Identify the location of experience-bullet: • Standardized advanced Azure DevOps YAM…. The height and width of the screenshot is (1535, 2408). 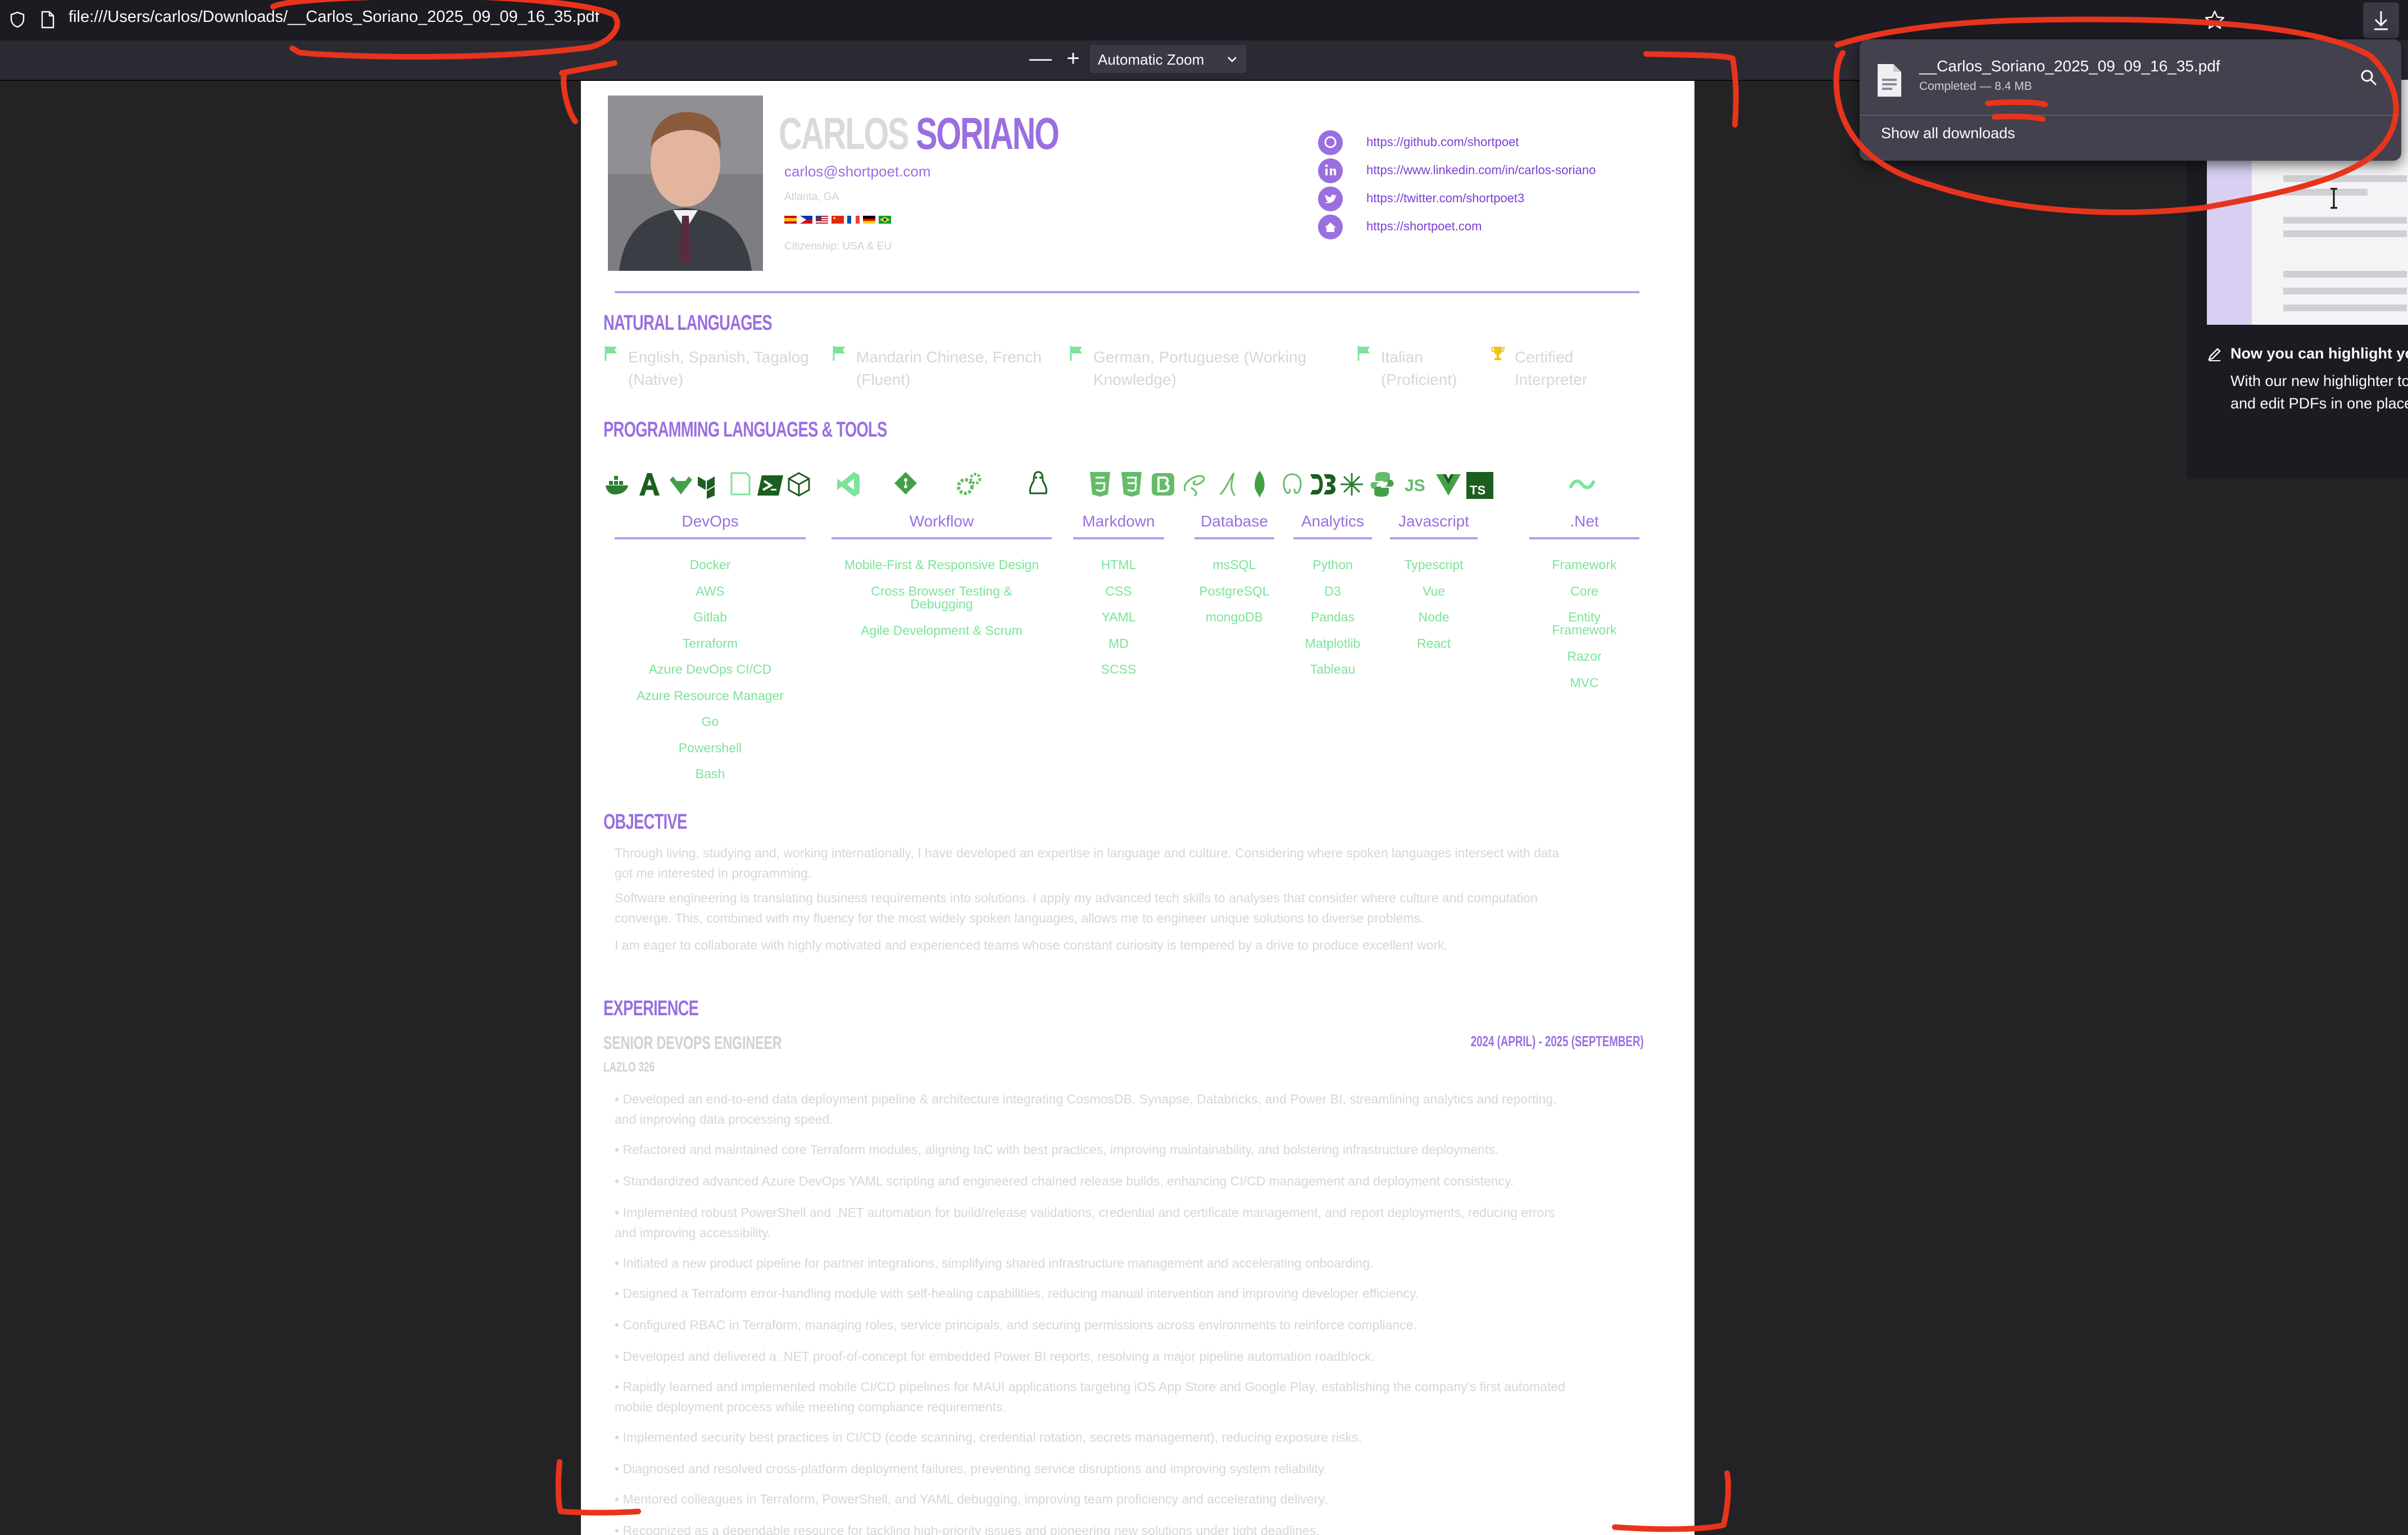
(1064, 1181).